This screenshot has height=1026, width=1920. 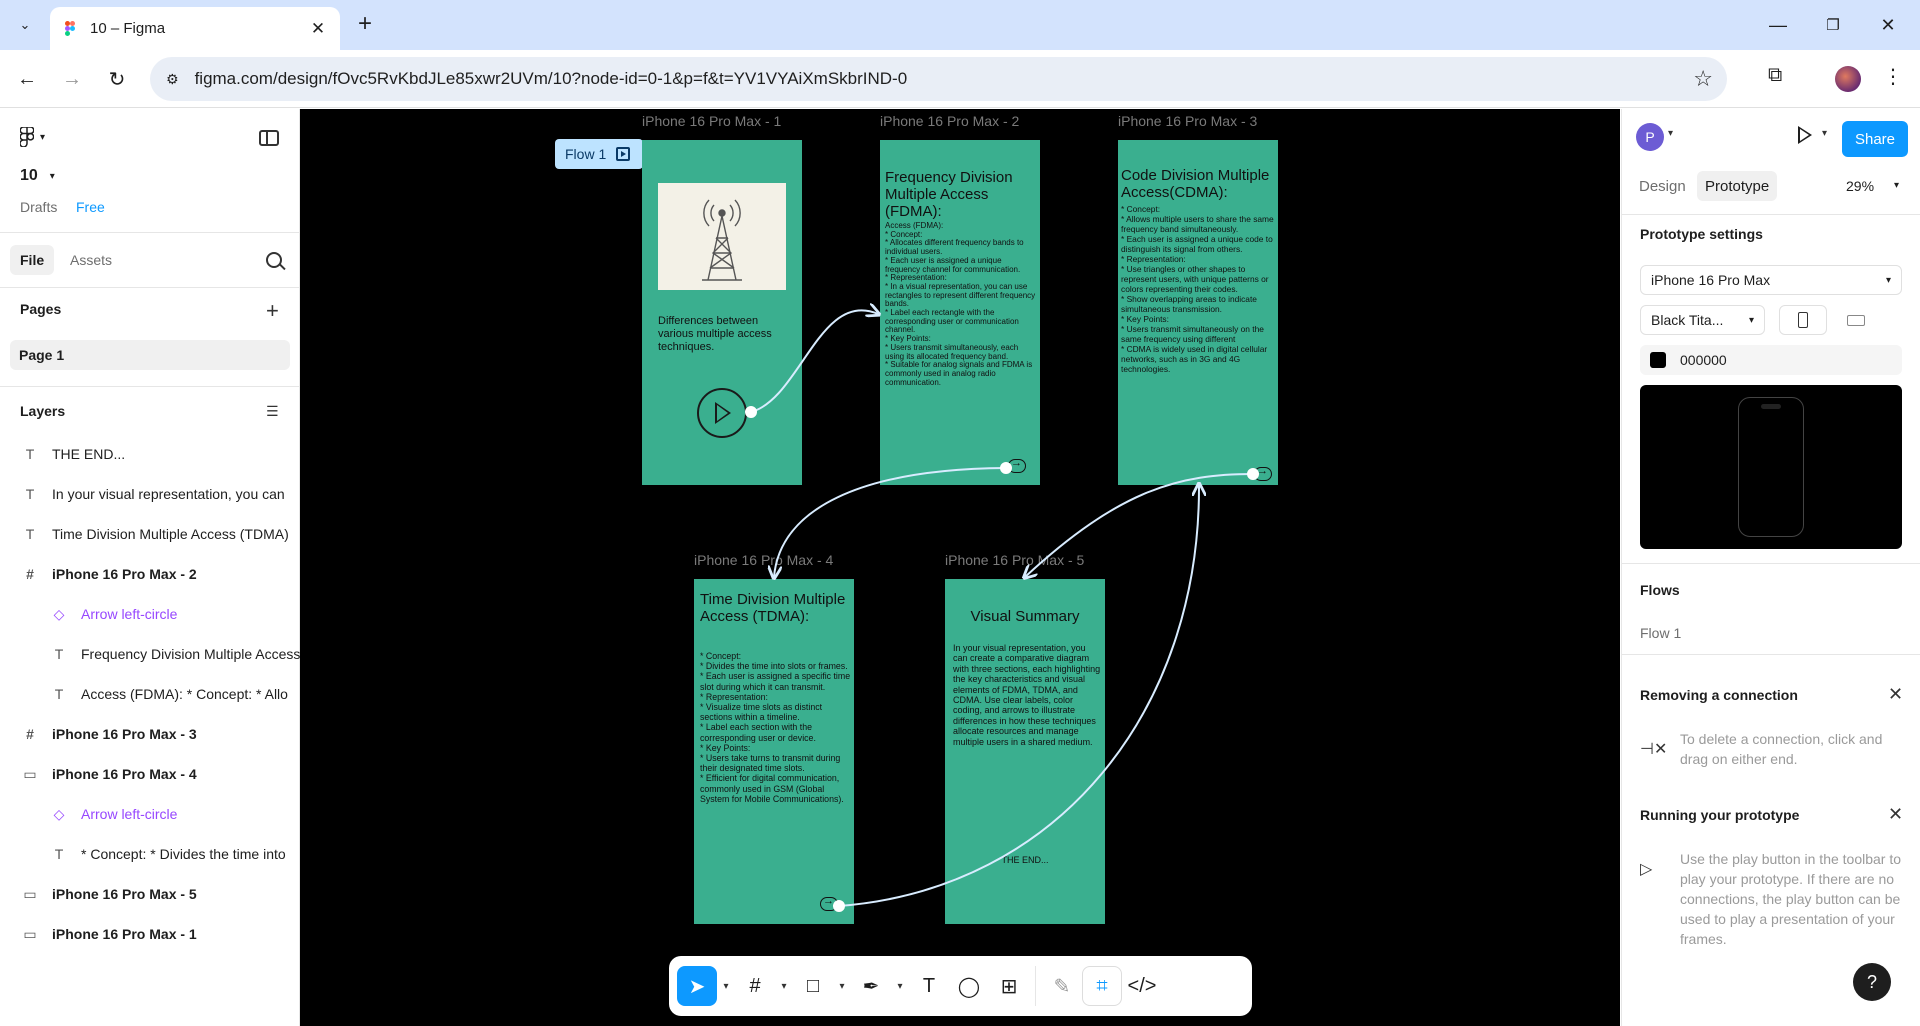 What do you see at coordinates (1009, 986) in the screenshot?
I see `actions-tool-icon: ⊞` at bounding box center [1009, 986].